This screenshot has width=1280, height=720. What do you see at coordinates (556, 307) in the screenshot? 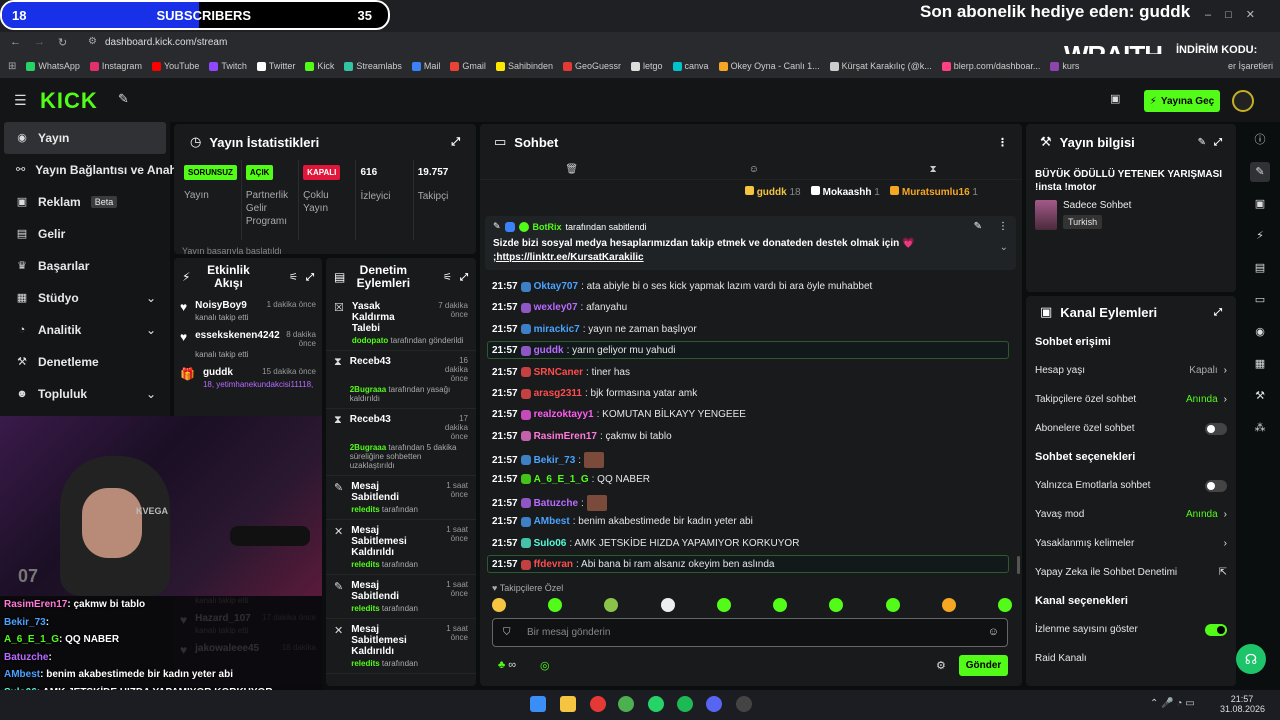
I see `message-user: wexley07` at bounding box center [556, 307].